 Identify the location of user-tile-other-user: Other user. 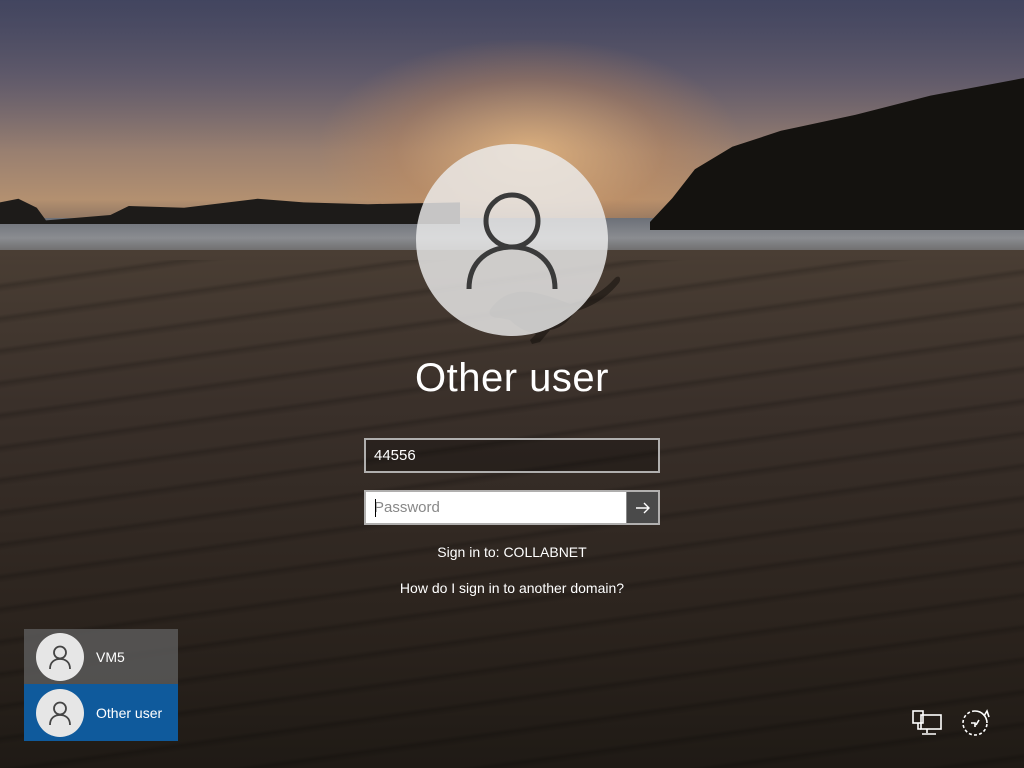
(101, 712).